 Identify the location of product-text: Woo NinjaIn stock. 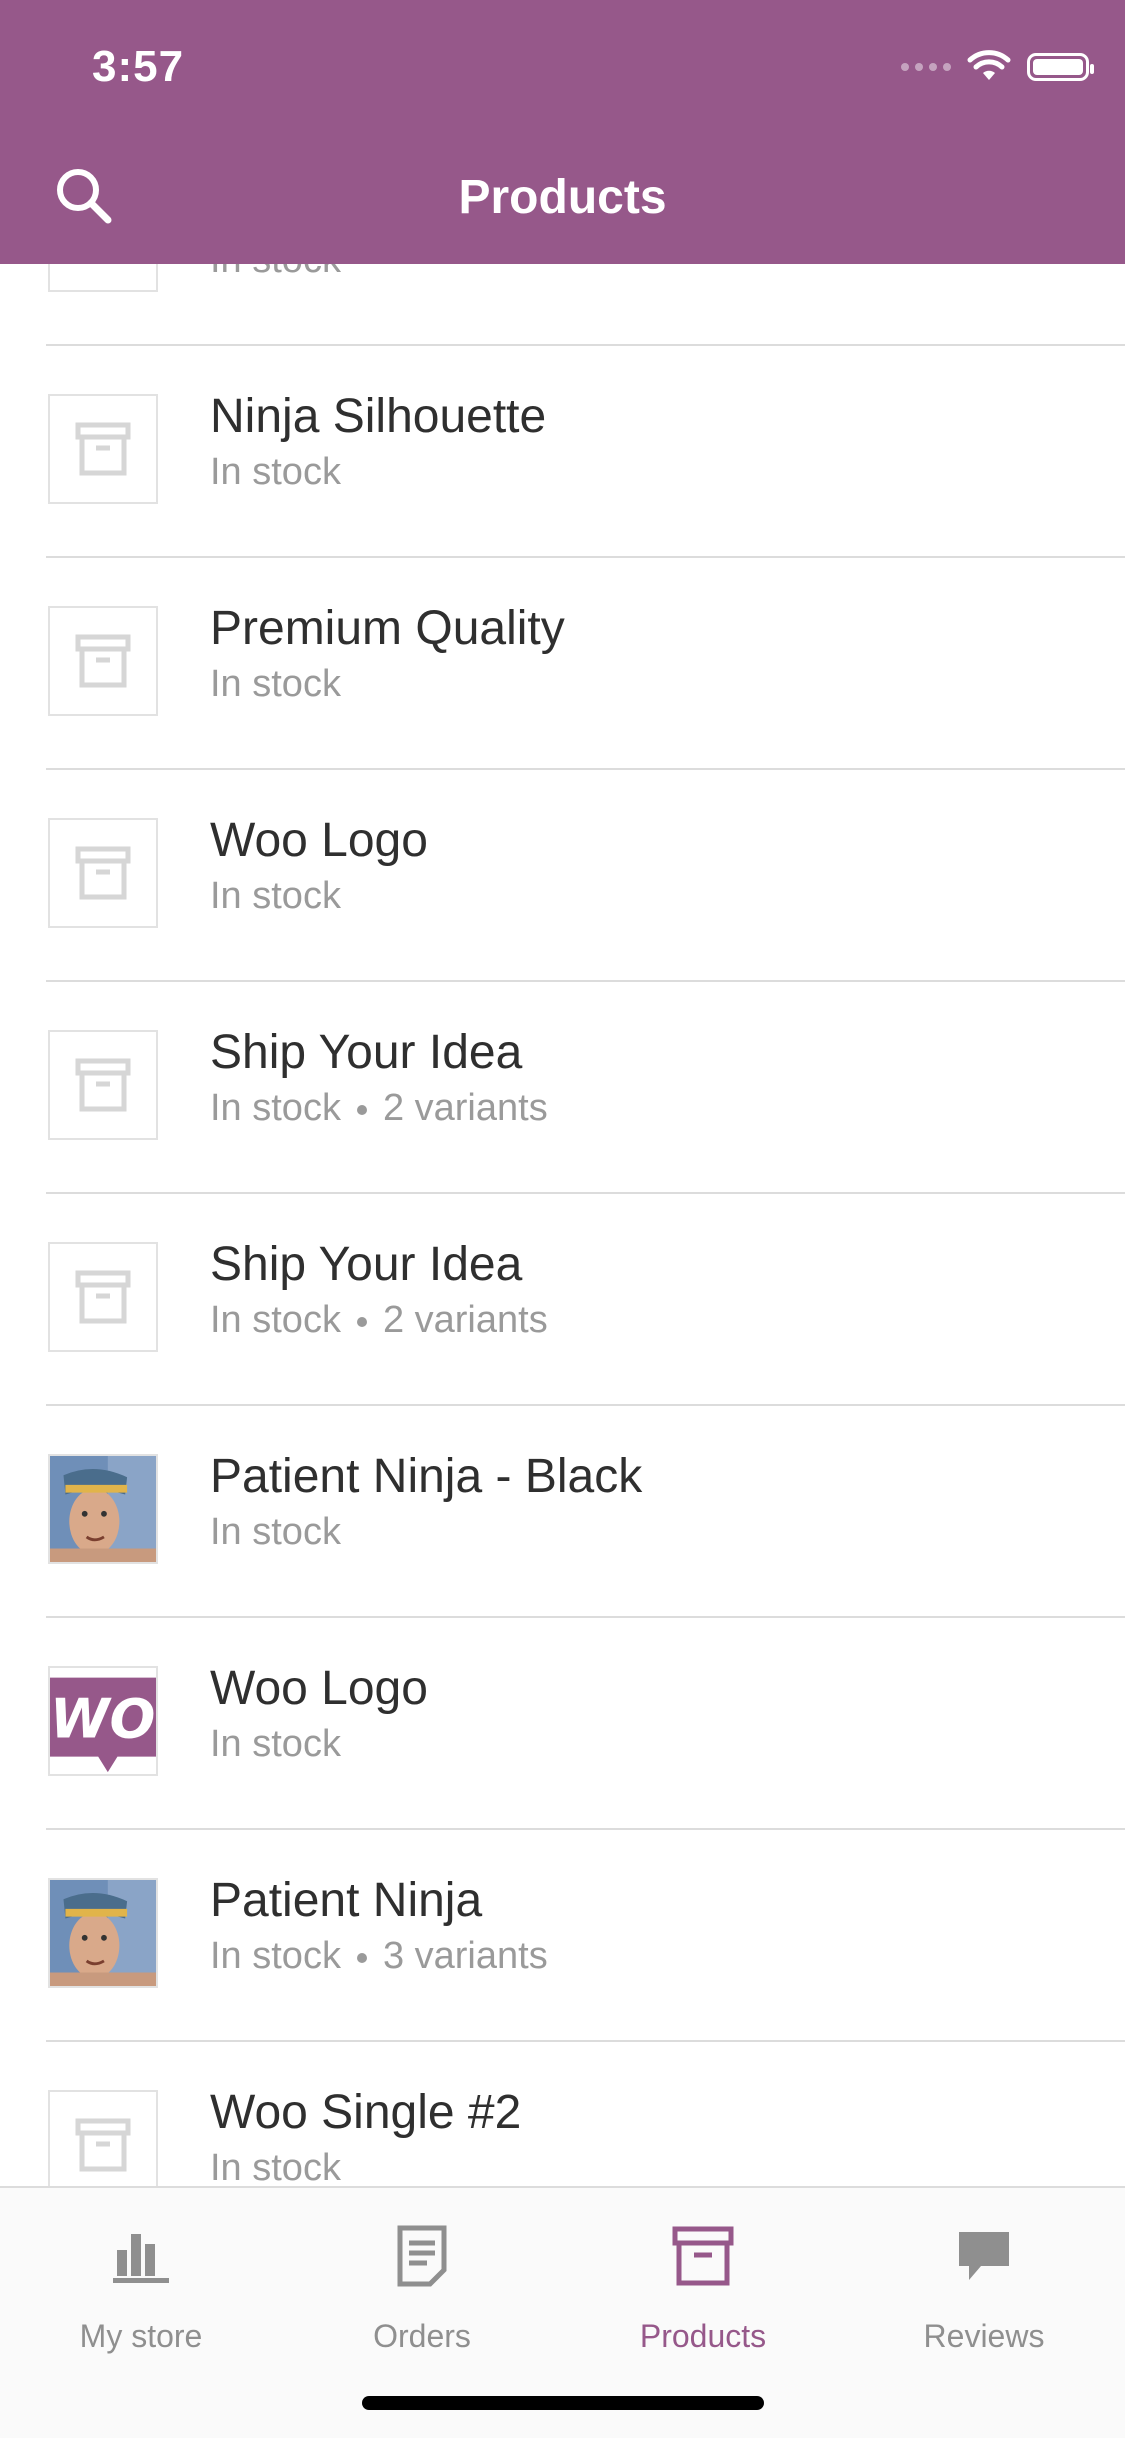
(320, 274).